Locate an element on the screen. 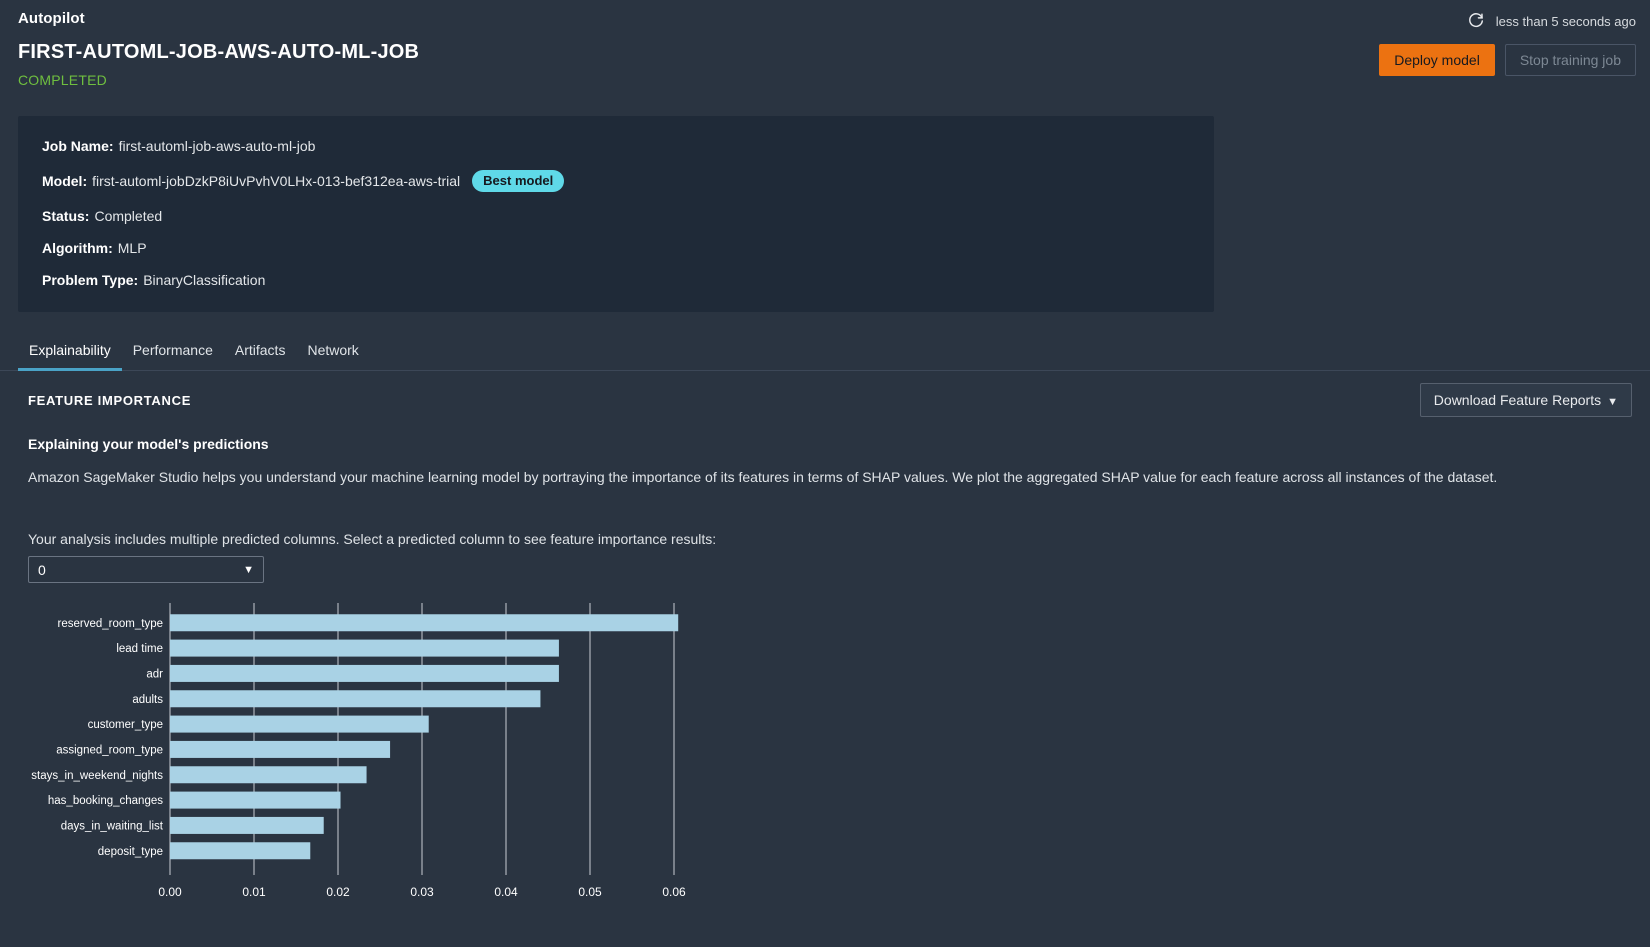 The height and width of the screenshot is (947, 1650). refresh-row: less than 5 seconds ago is located at coordinates (1507, 21).